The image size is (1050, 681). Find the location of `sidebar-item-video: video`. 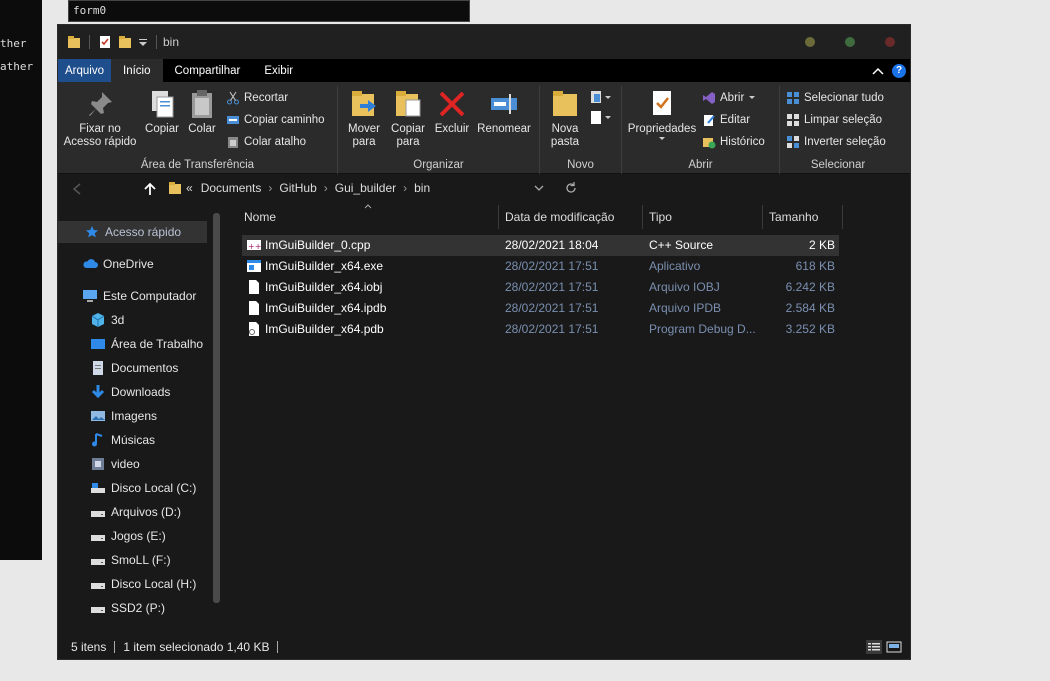

sidebar-item-video: video is located at coordinates (99, 464).